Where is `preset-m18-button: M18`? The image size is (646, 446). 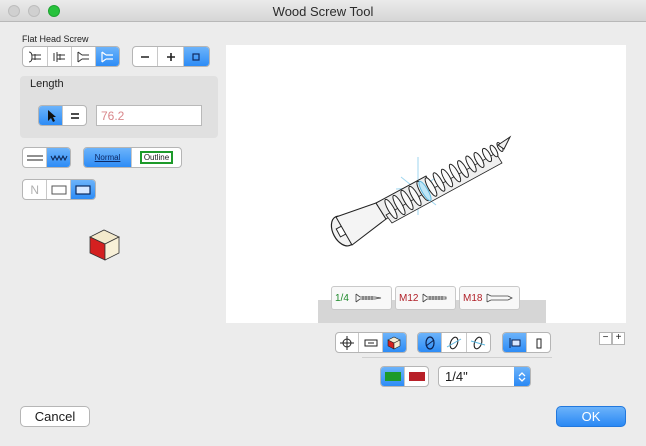
preset-m18-button: M18 is located at coordinates (489, 298).